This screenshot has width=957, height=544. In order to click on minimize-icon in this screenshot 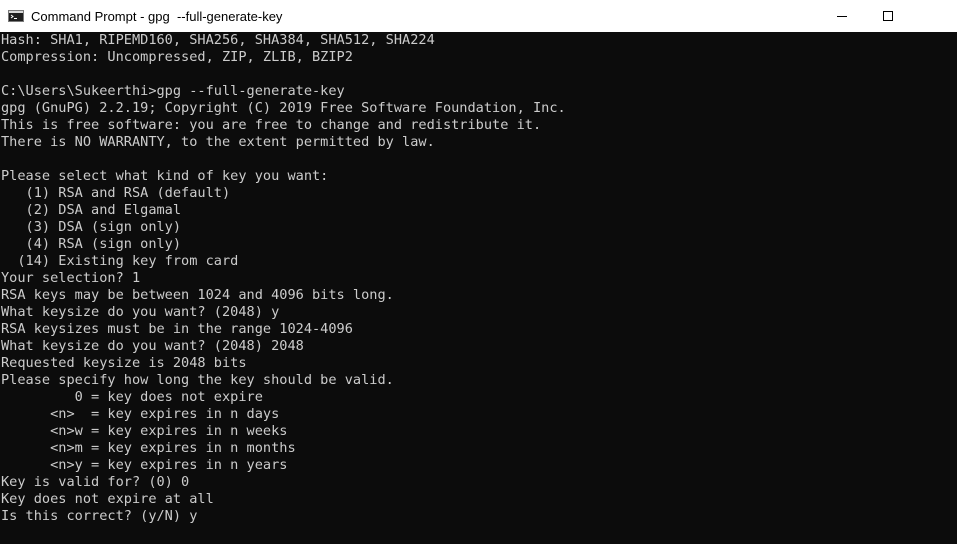, I will do `click(842, 16)`.